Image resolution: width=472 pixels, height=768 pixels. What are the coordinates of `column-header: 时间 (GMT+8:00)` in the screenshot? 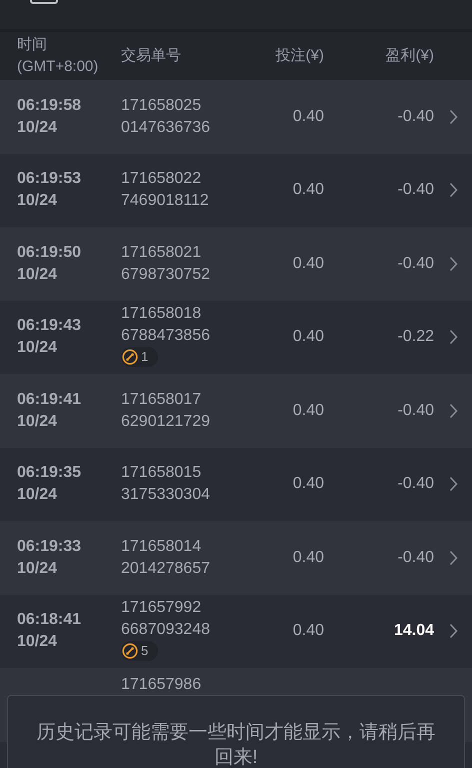 It's located at (58, 56).